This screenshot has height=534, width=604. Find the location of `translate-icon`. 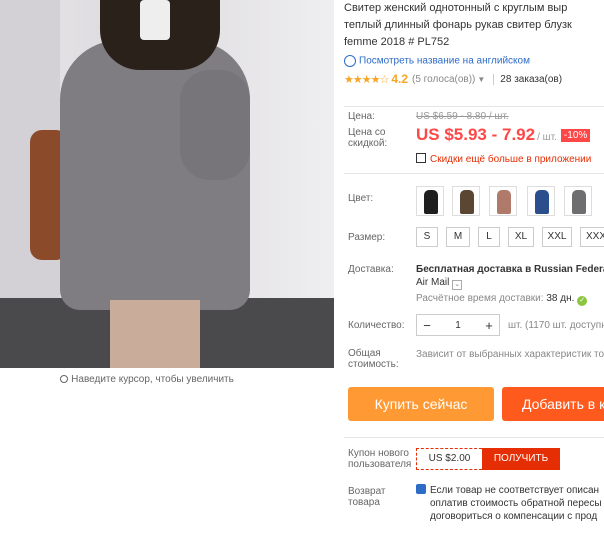

translate-icon is located at coordinates (350, 61).